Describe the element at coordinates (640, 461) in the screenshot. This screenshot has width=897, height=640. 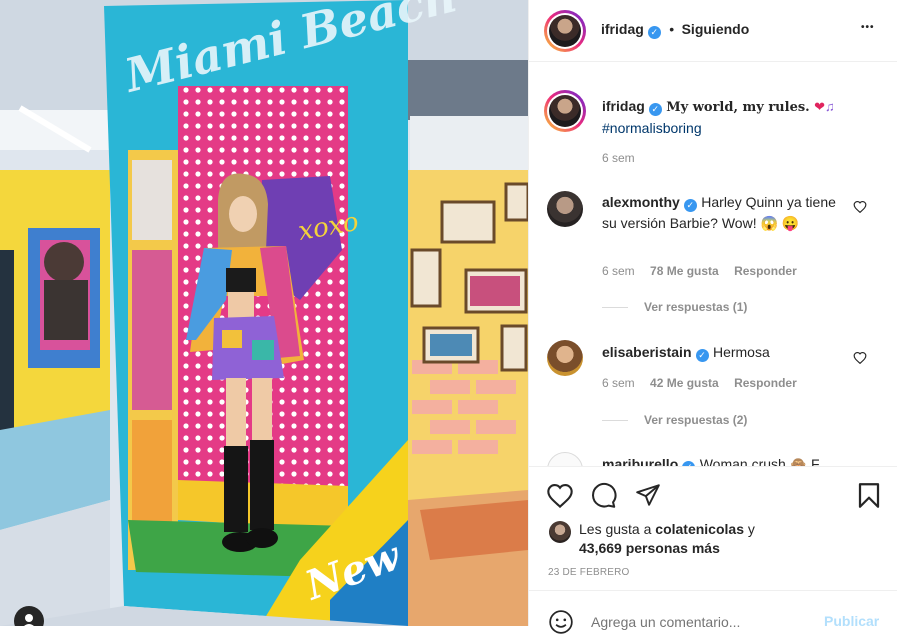
I see `comment-username: mariburello` at that location.